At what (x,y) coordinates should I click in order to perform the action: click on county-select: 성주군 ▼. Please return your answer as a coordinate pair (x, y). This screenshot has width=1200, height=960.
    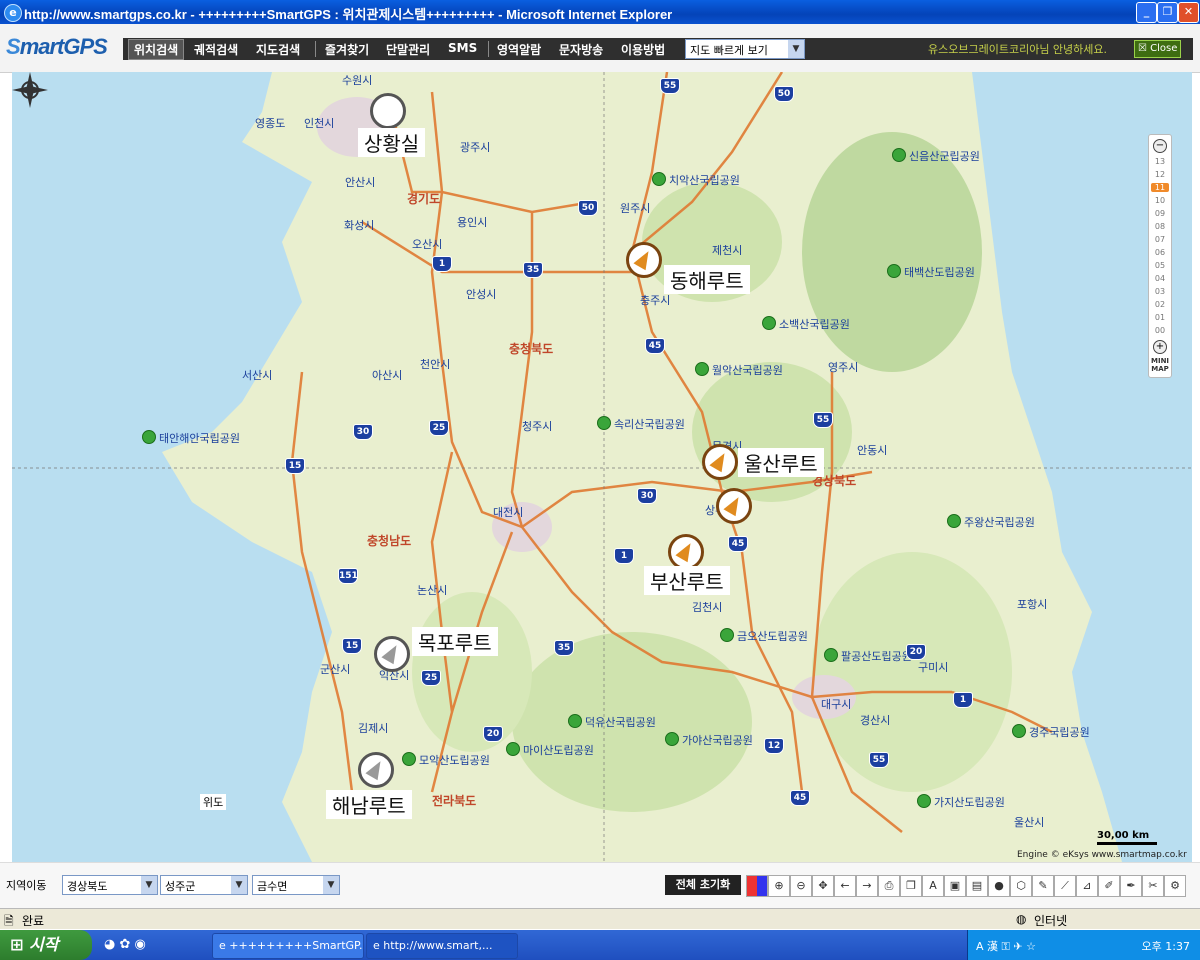
    Looking at the image, I should click on (204, 885).